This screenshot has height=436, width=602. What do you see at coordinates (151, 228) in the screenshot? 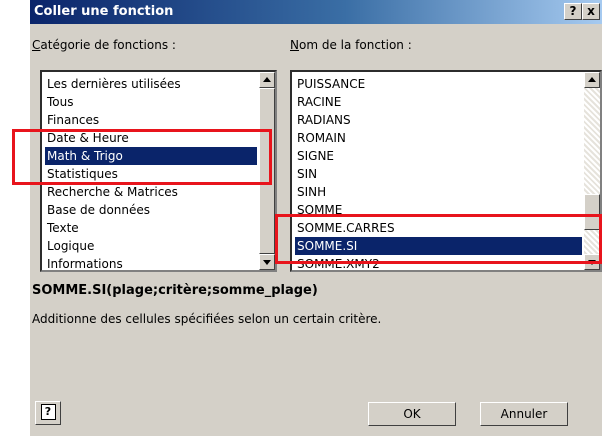
I see `category-item: Texte` at bounding box center [151, 228].